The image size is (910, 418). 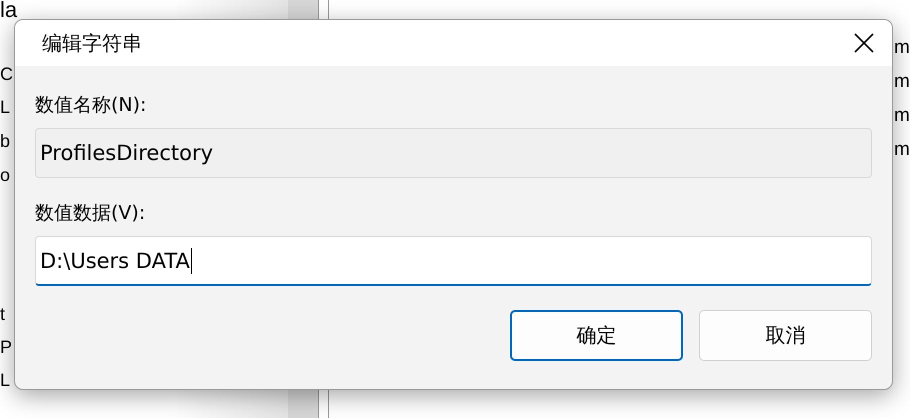 What do you see at coordinates (5, 175) in the screenshot?
I see `tree-item: o` at bounding box center [5, 175].